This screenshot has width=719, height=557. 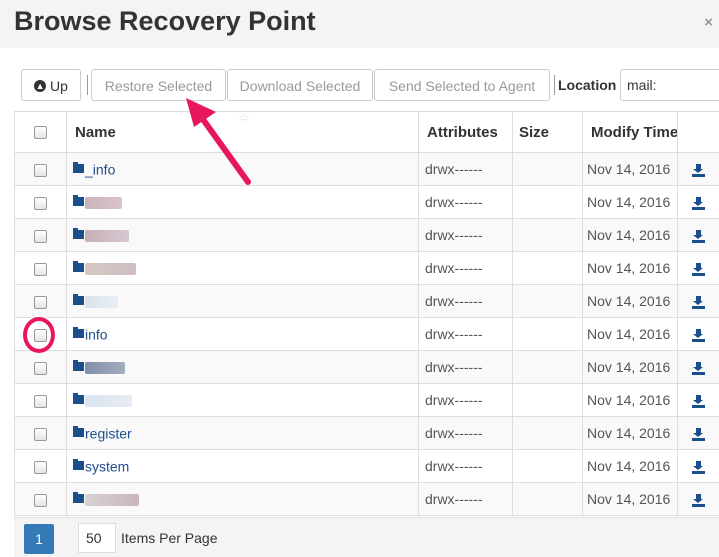 I want to click on table-row: _infodrwx------Nov 14, 2016, so click(x=367, y=169).